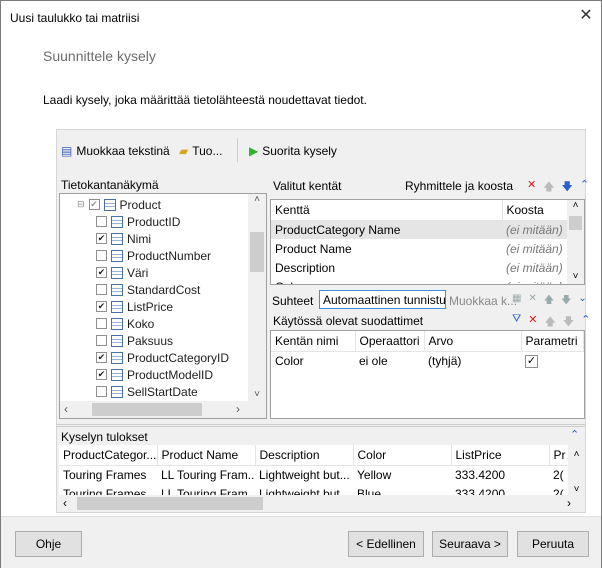 This screenshot has height=568, width=602. What do you see at coordinates (67, 151) in the screenshot?
I see `edit-text-icon: ▤` at bounding box center [67, 151].